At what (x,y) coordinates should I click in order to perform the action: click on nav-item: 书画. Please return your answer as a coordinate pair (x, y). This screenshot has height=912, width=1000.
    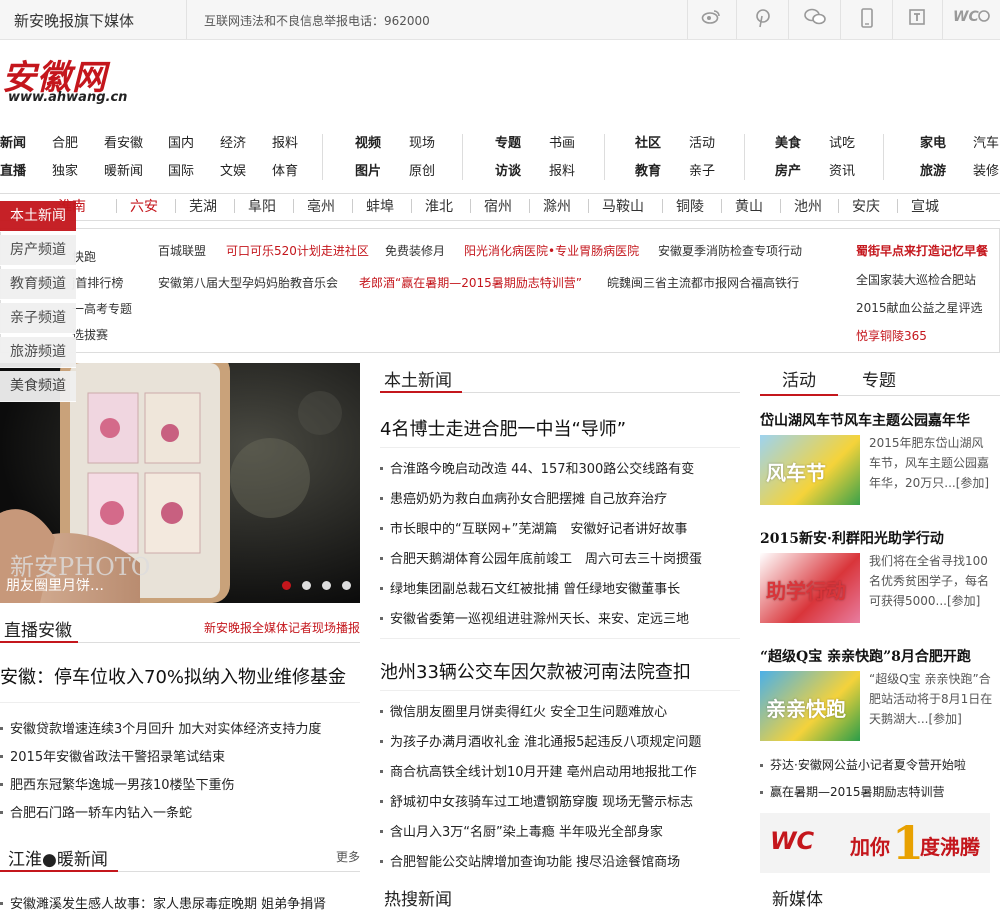
    Looking at the image, I should click on (562, 141).